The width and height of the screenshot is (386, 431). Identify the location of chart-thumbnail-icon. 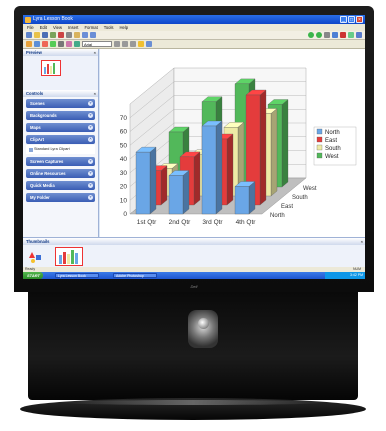
(68, 257).